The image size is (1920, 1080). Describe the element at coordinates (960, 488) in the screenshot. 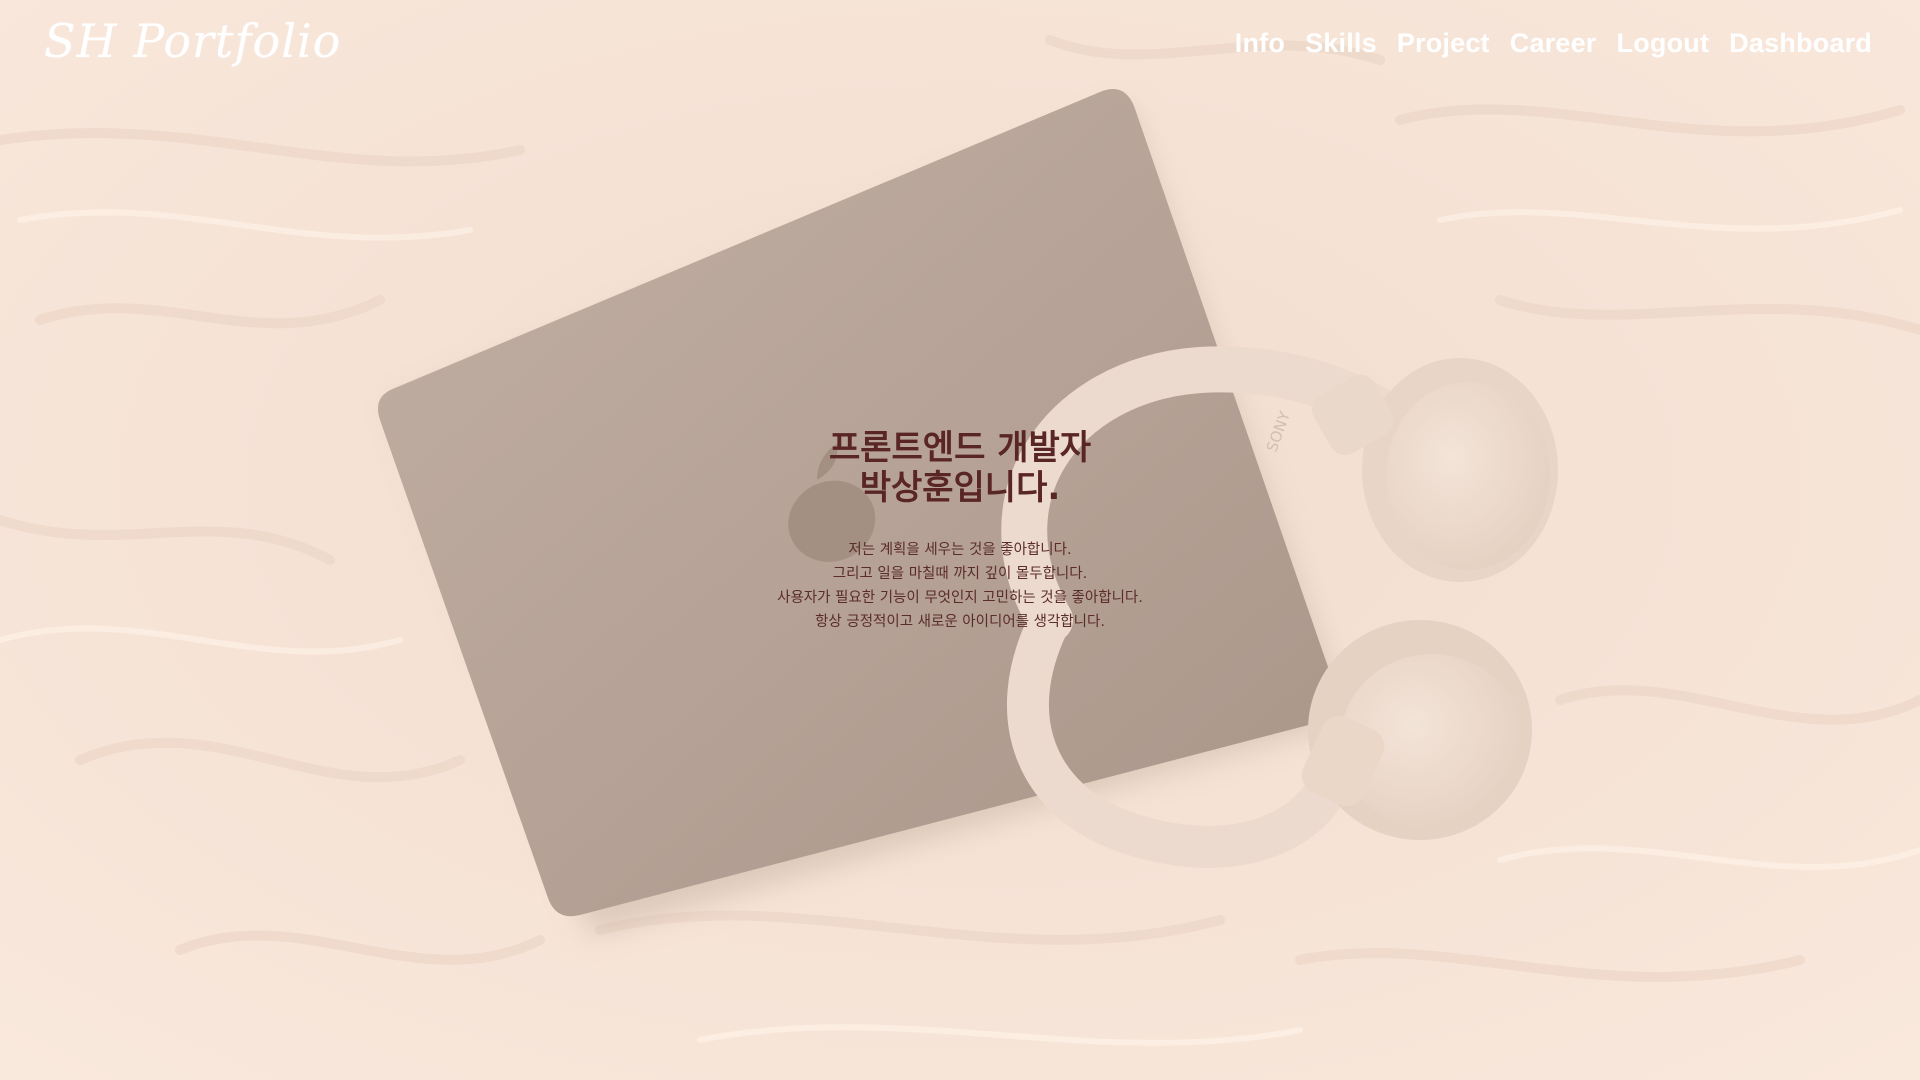

I see `hero-title-line-2: 박상훈입니다.` at that location.